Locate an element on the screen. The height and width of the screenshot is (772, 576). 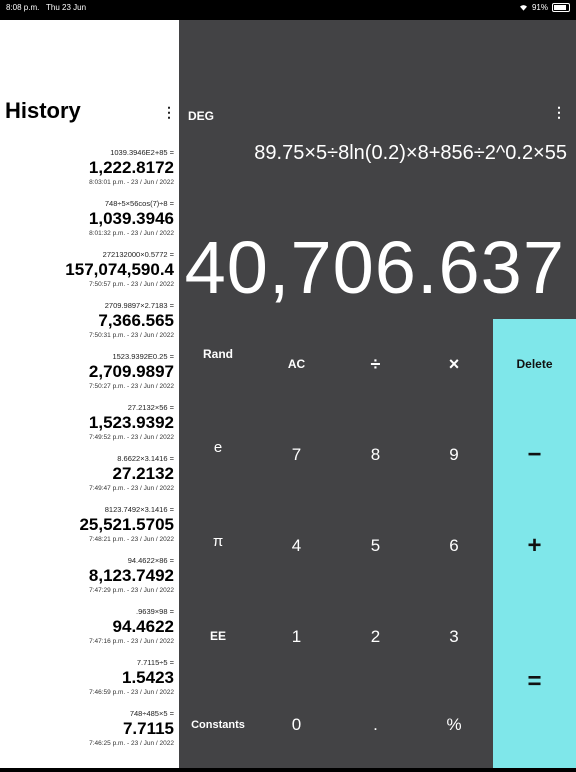
history-result: 94.4622 is located at coordinates (143, 626).